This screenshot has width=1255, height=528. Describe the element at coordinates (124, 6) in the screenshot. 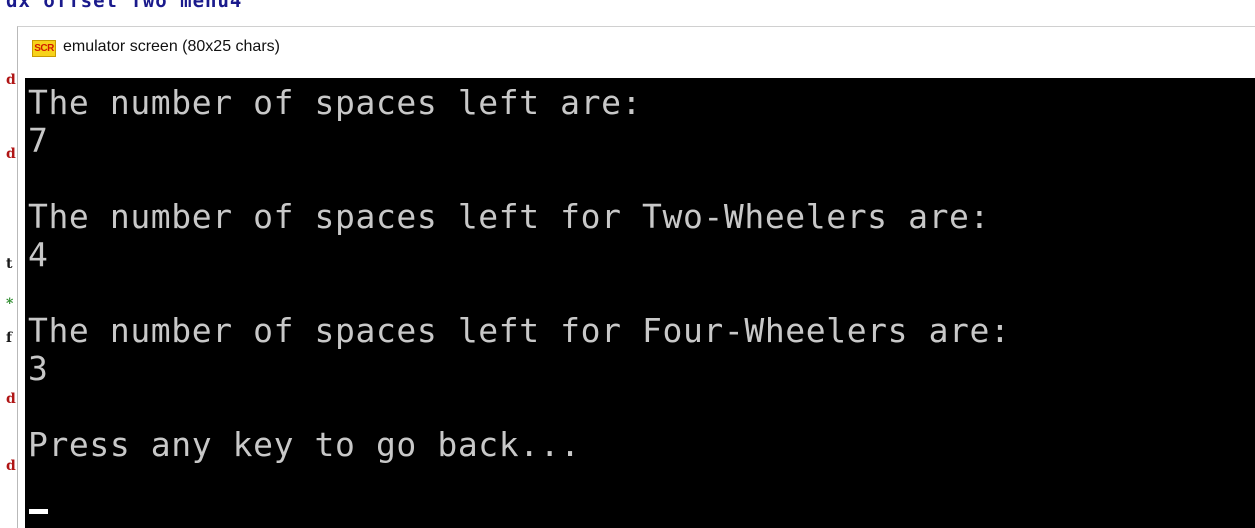

I see `background-code-line: dx offset Two menu4` at that location.